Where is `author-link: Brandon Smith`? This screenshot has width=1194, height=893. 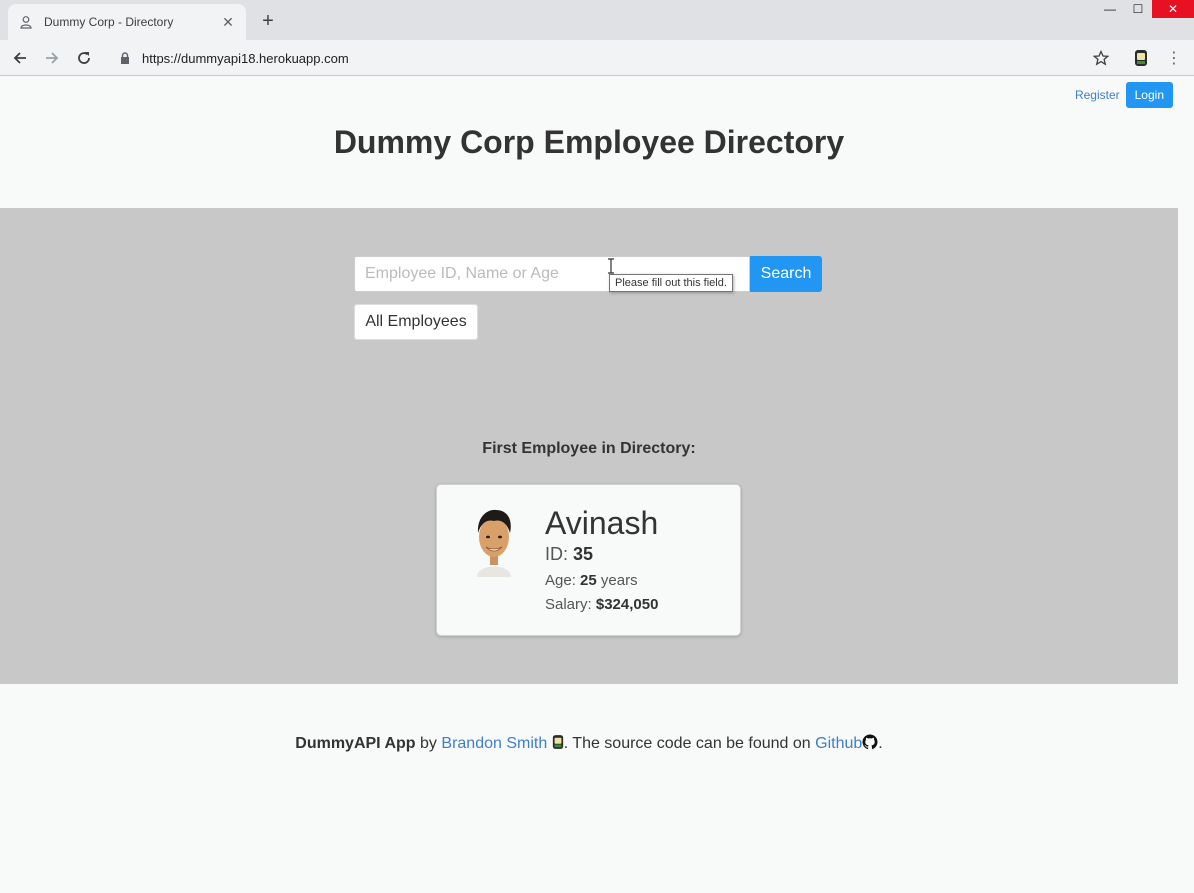 author-link: Brandon Smith is located at coordinates (494, 743).